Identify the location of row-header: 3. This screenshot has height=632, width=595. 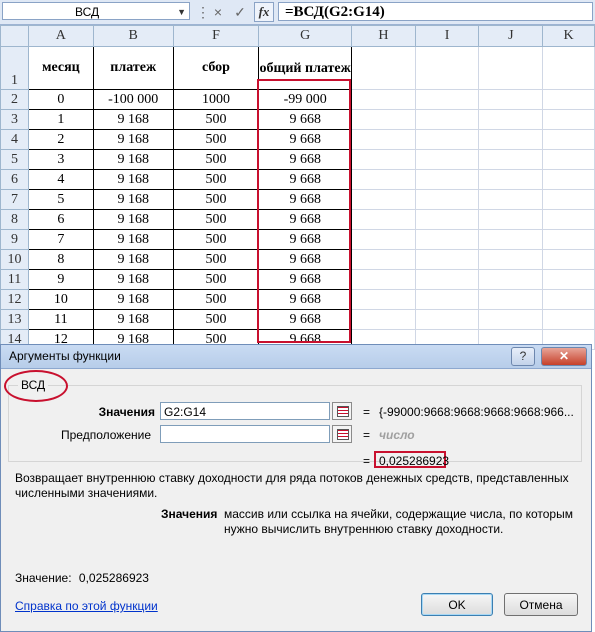
(14, 119).